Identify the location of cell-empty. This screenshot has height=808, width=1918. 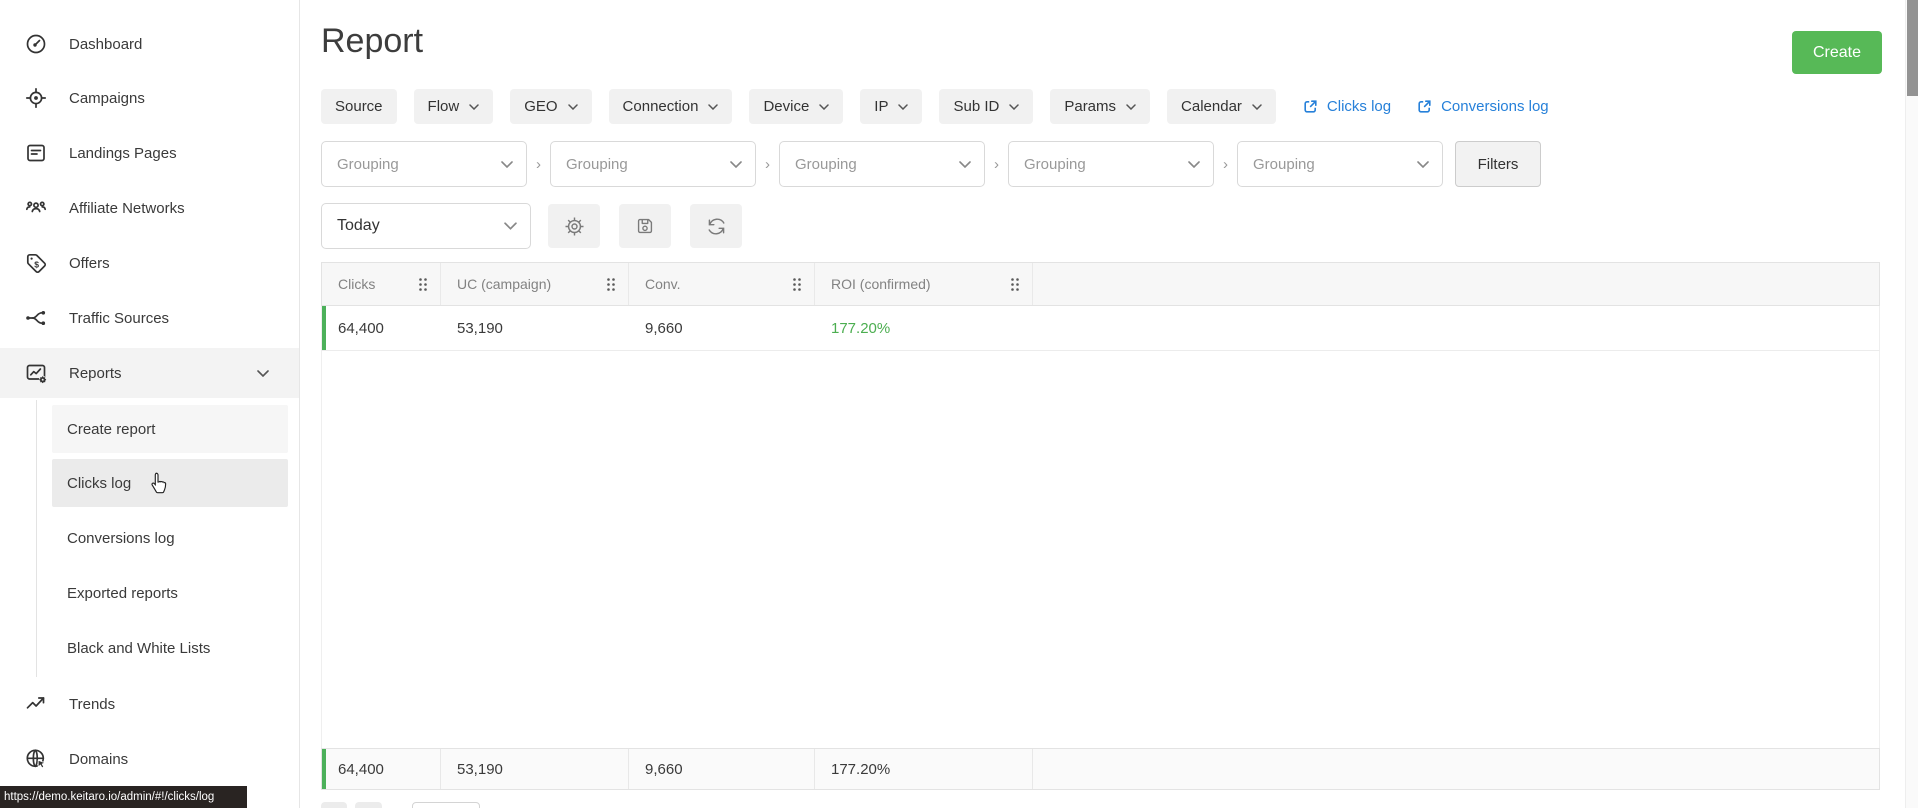
(1456, 328).